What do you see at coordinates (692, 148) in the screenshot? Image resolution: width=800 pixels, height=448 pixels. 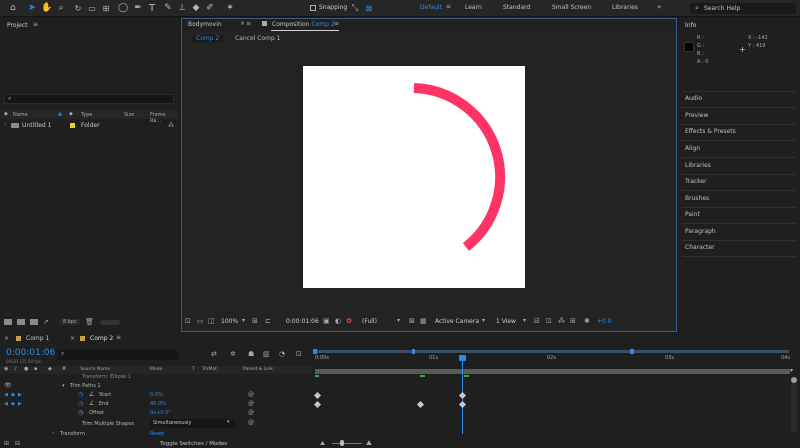 I see `panel-align: Align` at bounding box center [692, 148].